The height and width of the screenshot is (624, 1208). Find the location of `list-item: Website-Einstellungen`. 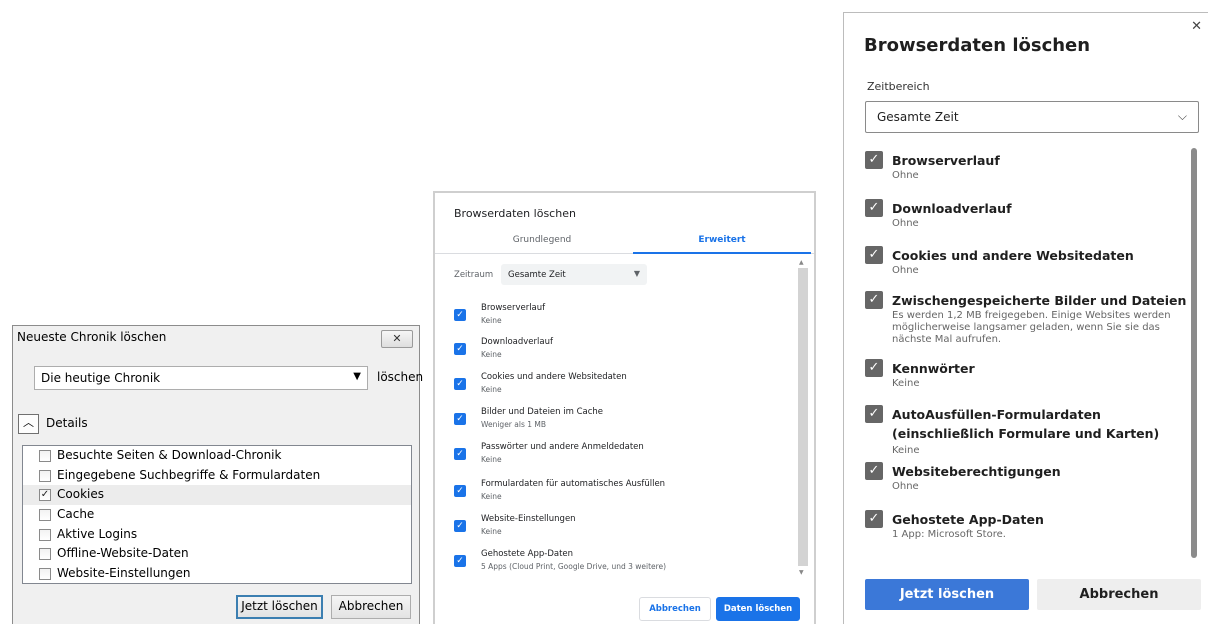

list-item: Website-Einstellungen is located at coordinates (217, 574).